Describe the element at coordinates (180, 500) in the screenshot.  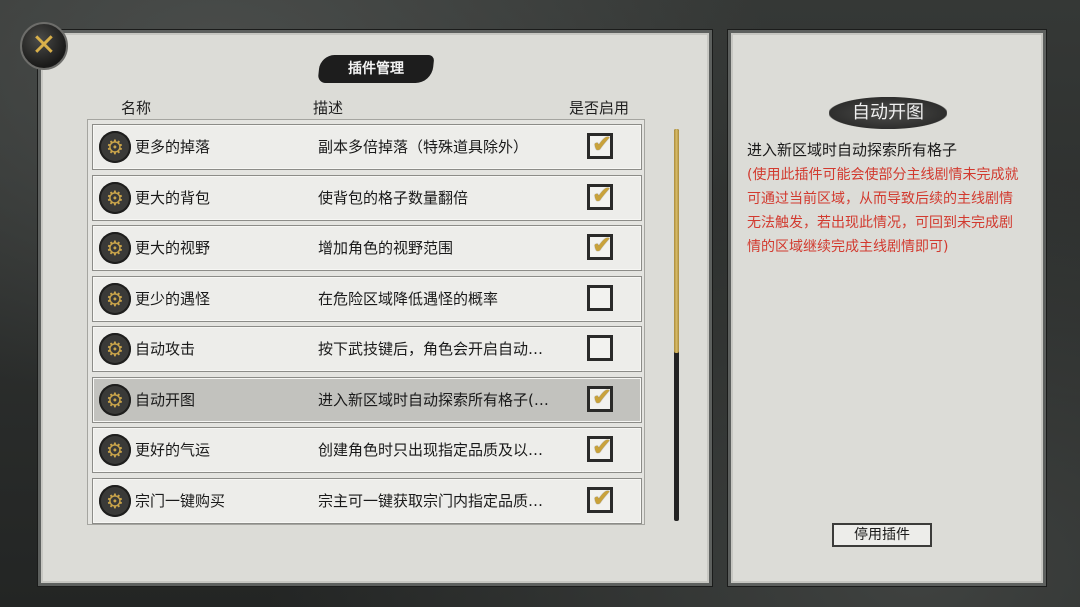
I see `plugin-name: 宗门一键购买` at that location.